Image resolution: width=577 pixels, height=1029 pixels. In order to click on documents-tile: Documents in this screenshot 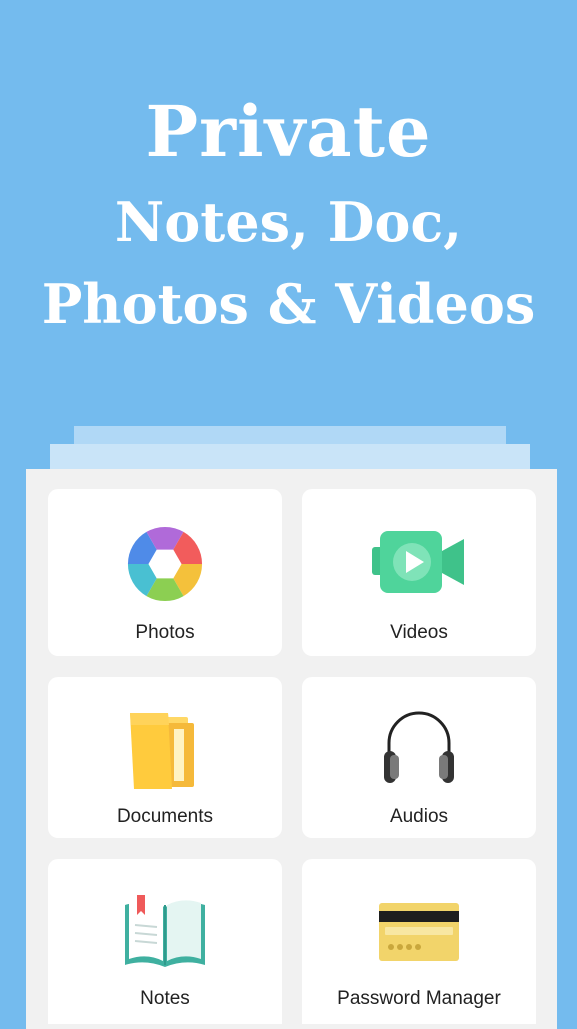, I will do `click(165, 757)`.